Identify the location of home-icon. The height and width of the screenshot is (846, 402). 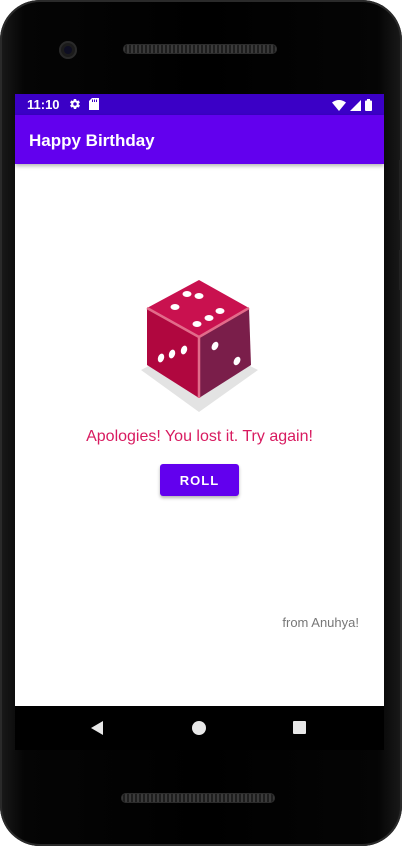
(199, 728).